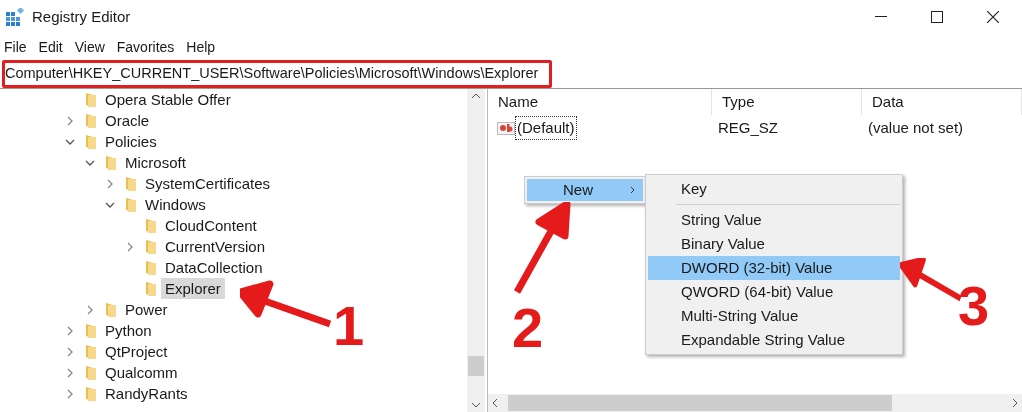 The width and height of the screenshot is (1022, 412). I want to click on tree-item: QtProject, so click(136, 351).